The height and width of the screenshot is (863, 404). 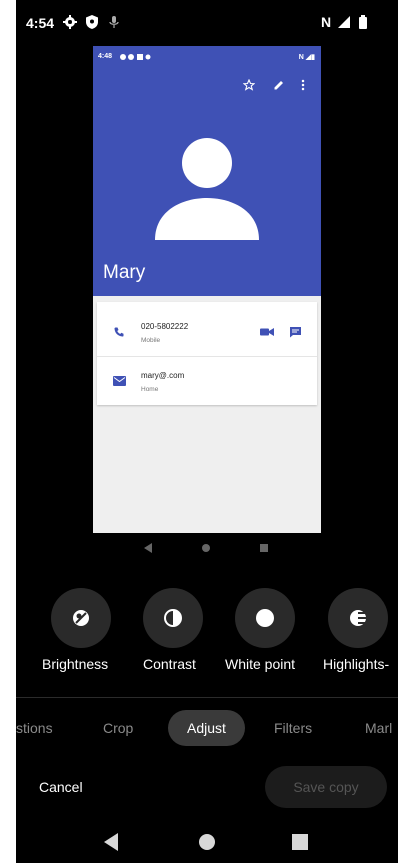 I want to click on back-icon, so click(x=111, y=842).